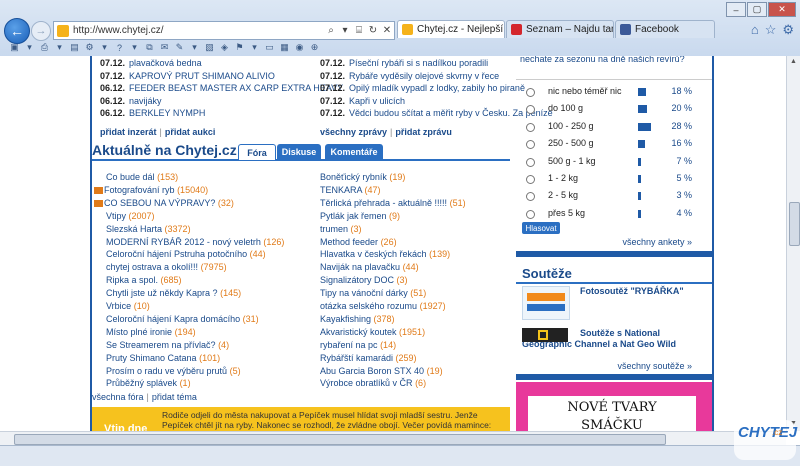 The image size is (800, 466). What do you see at coordinates (116, 216) in the screenshot?
I see `forum-topic-title: Vtipy` at bounding box center [116, 216].